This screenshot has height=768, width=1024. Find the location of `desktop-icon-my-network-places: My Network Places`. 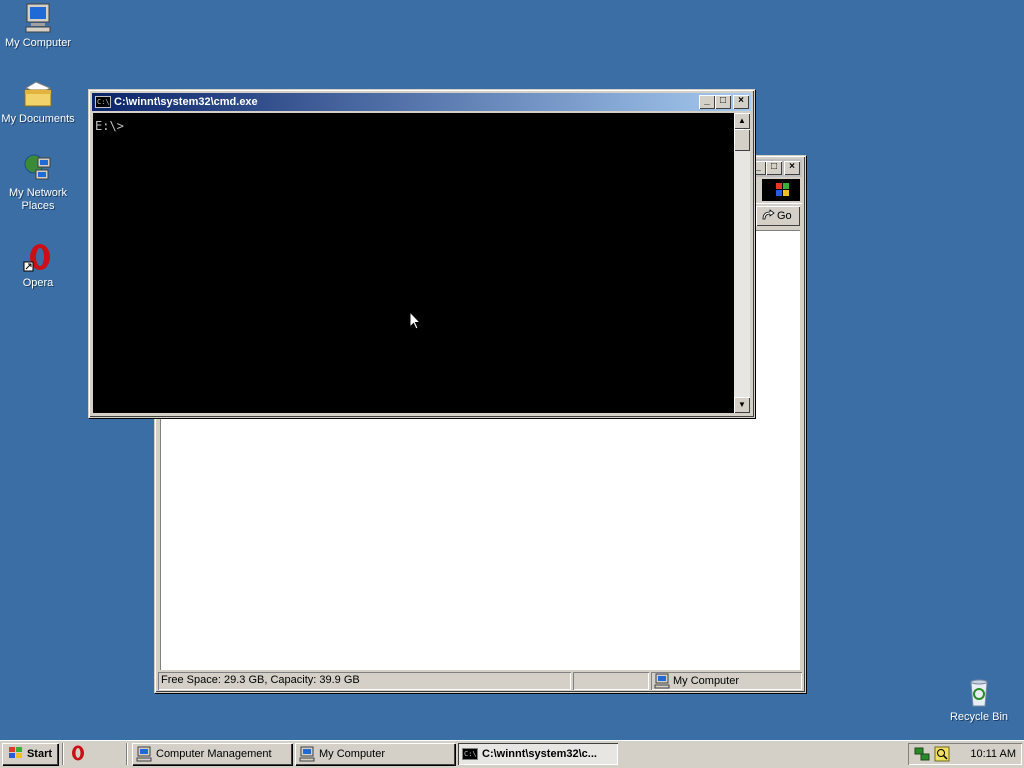

desktop-icon-my-network-places: My Network Places is located at coordinates (38, 182).